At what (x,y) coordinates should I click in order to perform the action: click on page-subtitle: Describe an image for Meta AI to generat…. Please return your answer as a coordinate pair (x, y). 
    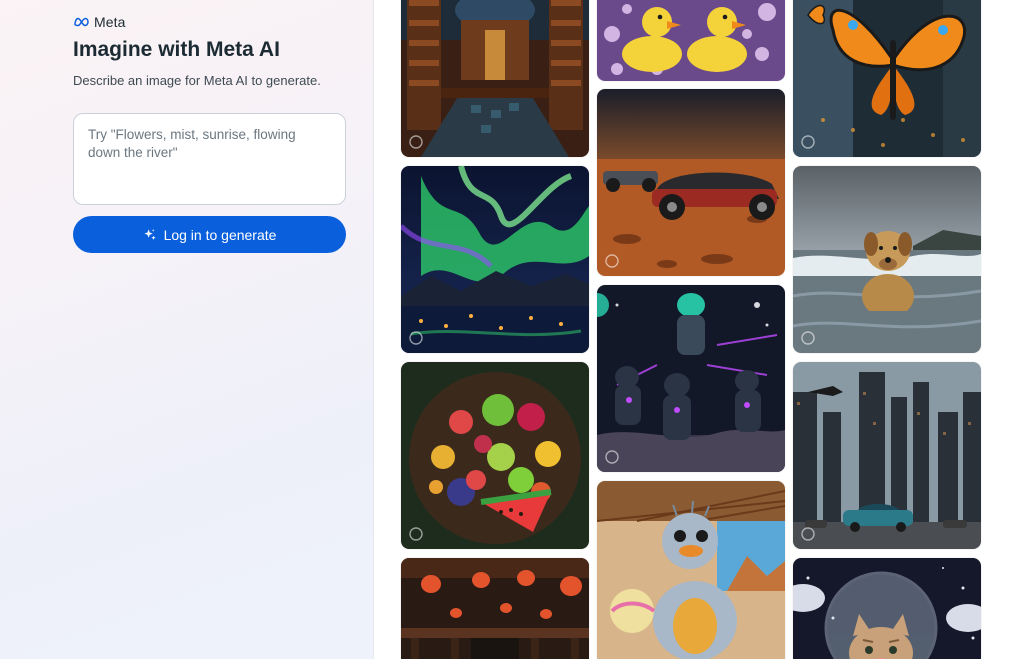
    Looking at the image, I should click on (197, 80).